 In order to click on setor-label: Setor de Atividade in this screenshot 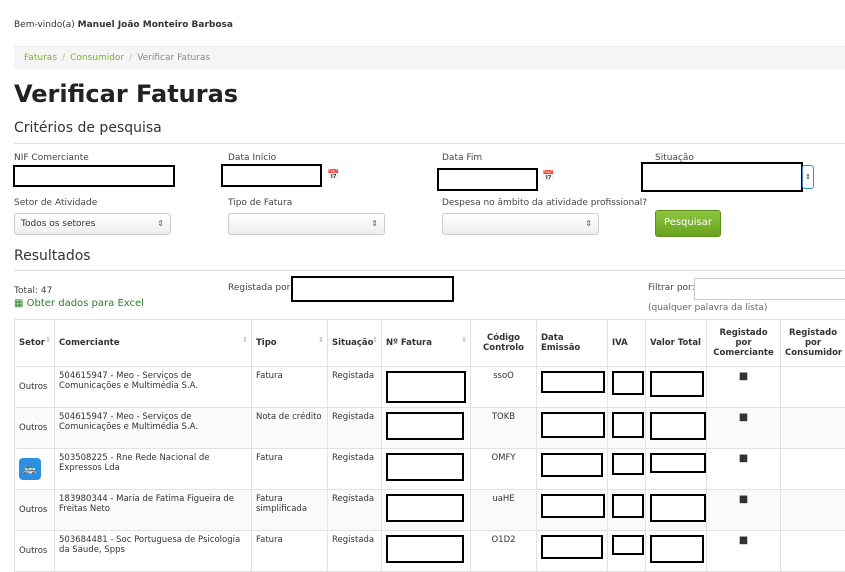, I will do `click(55, 203)`.